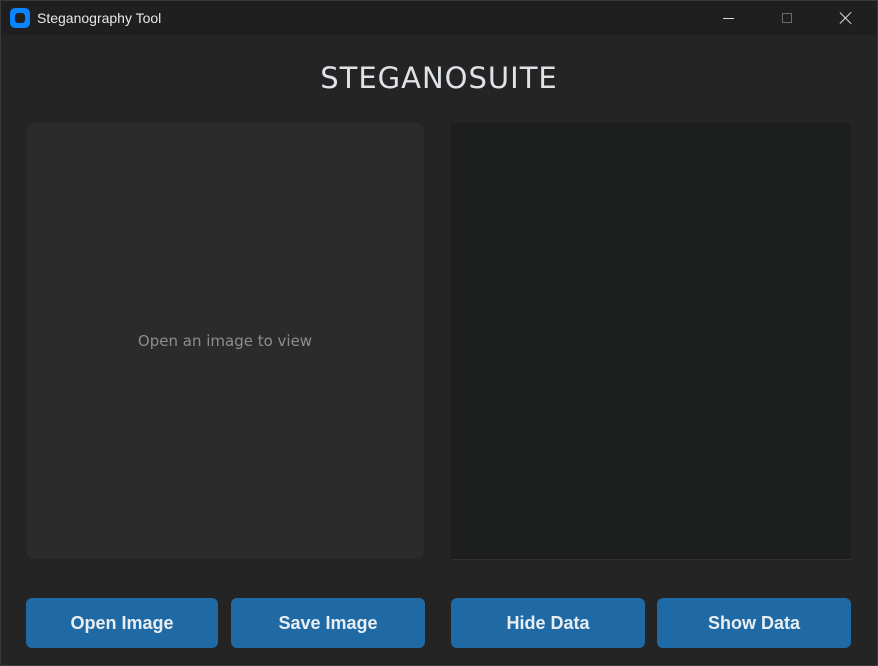 The image size is (878, 666). Describe the element at coordinates (122, 623) in the screenshot. I see `open-image-button: Open Image` at that location.